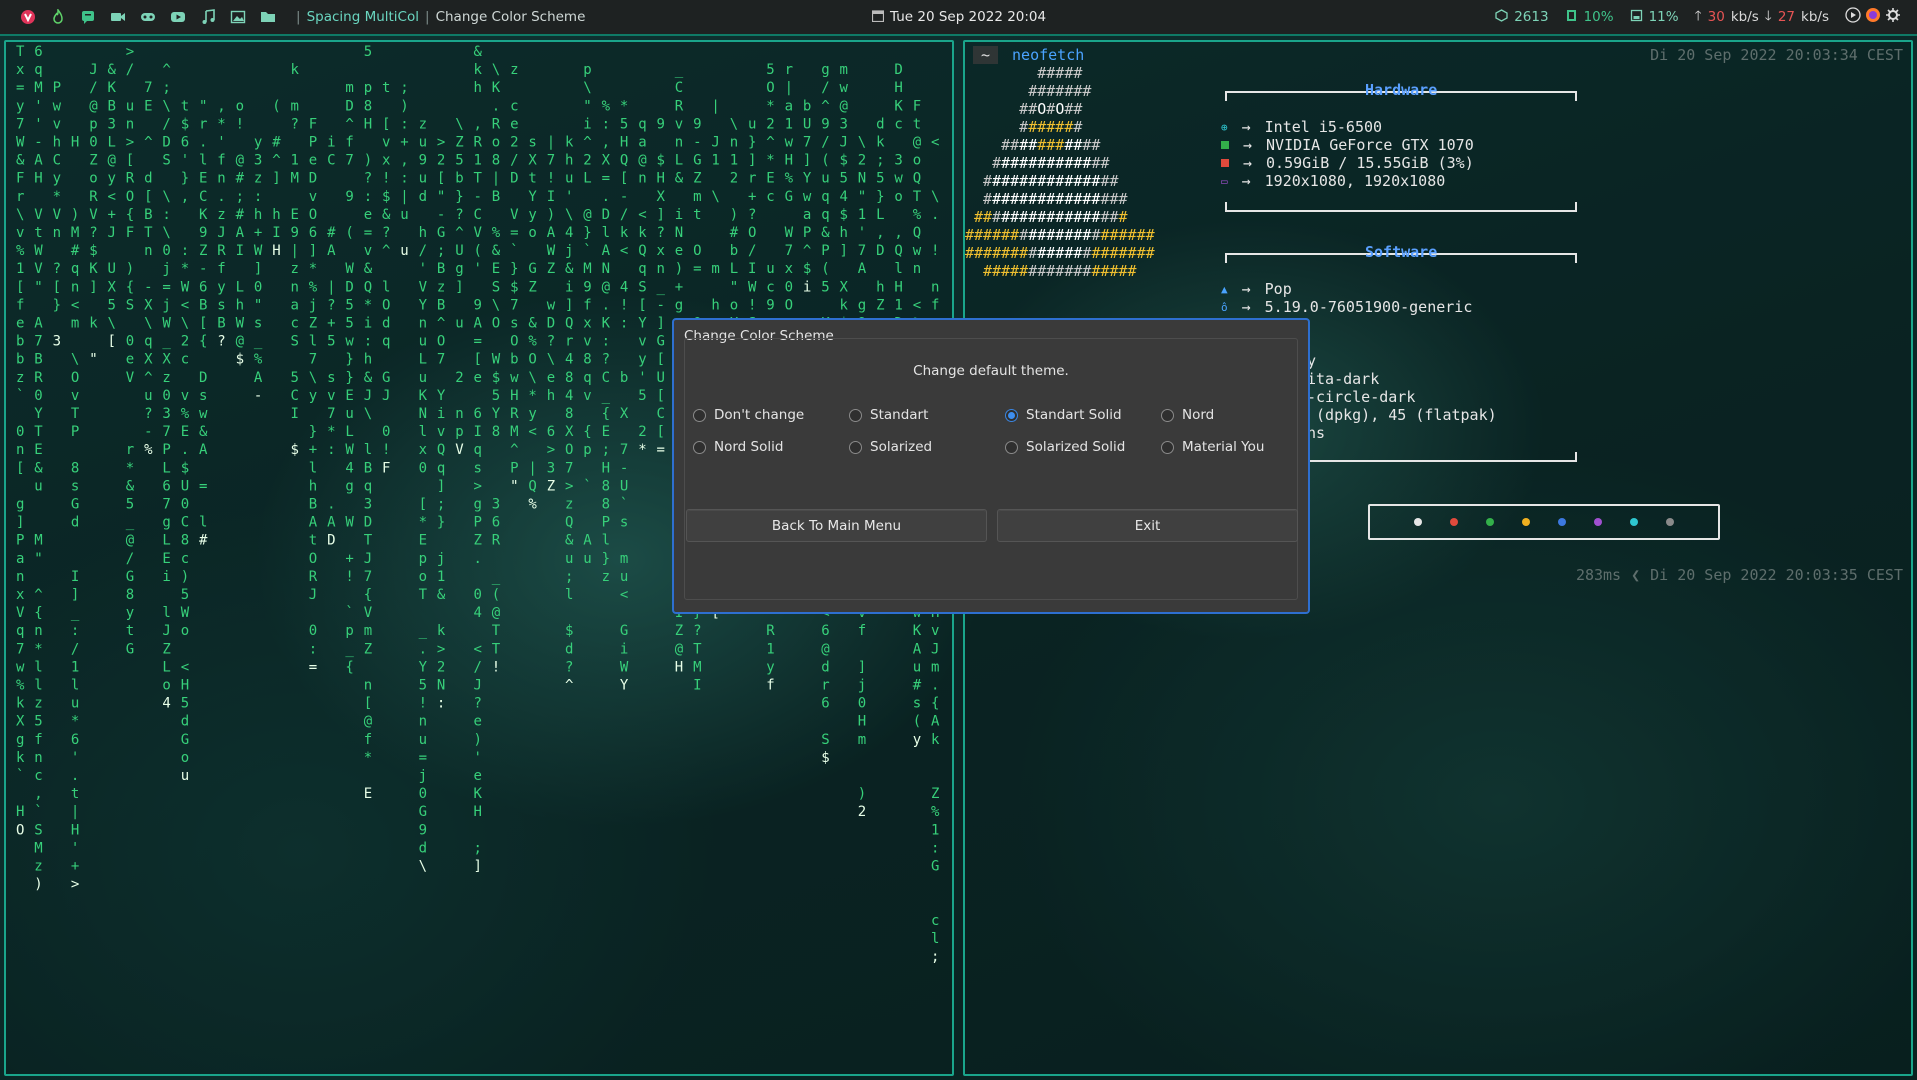  Describe the element at coordinates (238, 17) in the screenshot. I see `image-icon` at that location.